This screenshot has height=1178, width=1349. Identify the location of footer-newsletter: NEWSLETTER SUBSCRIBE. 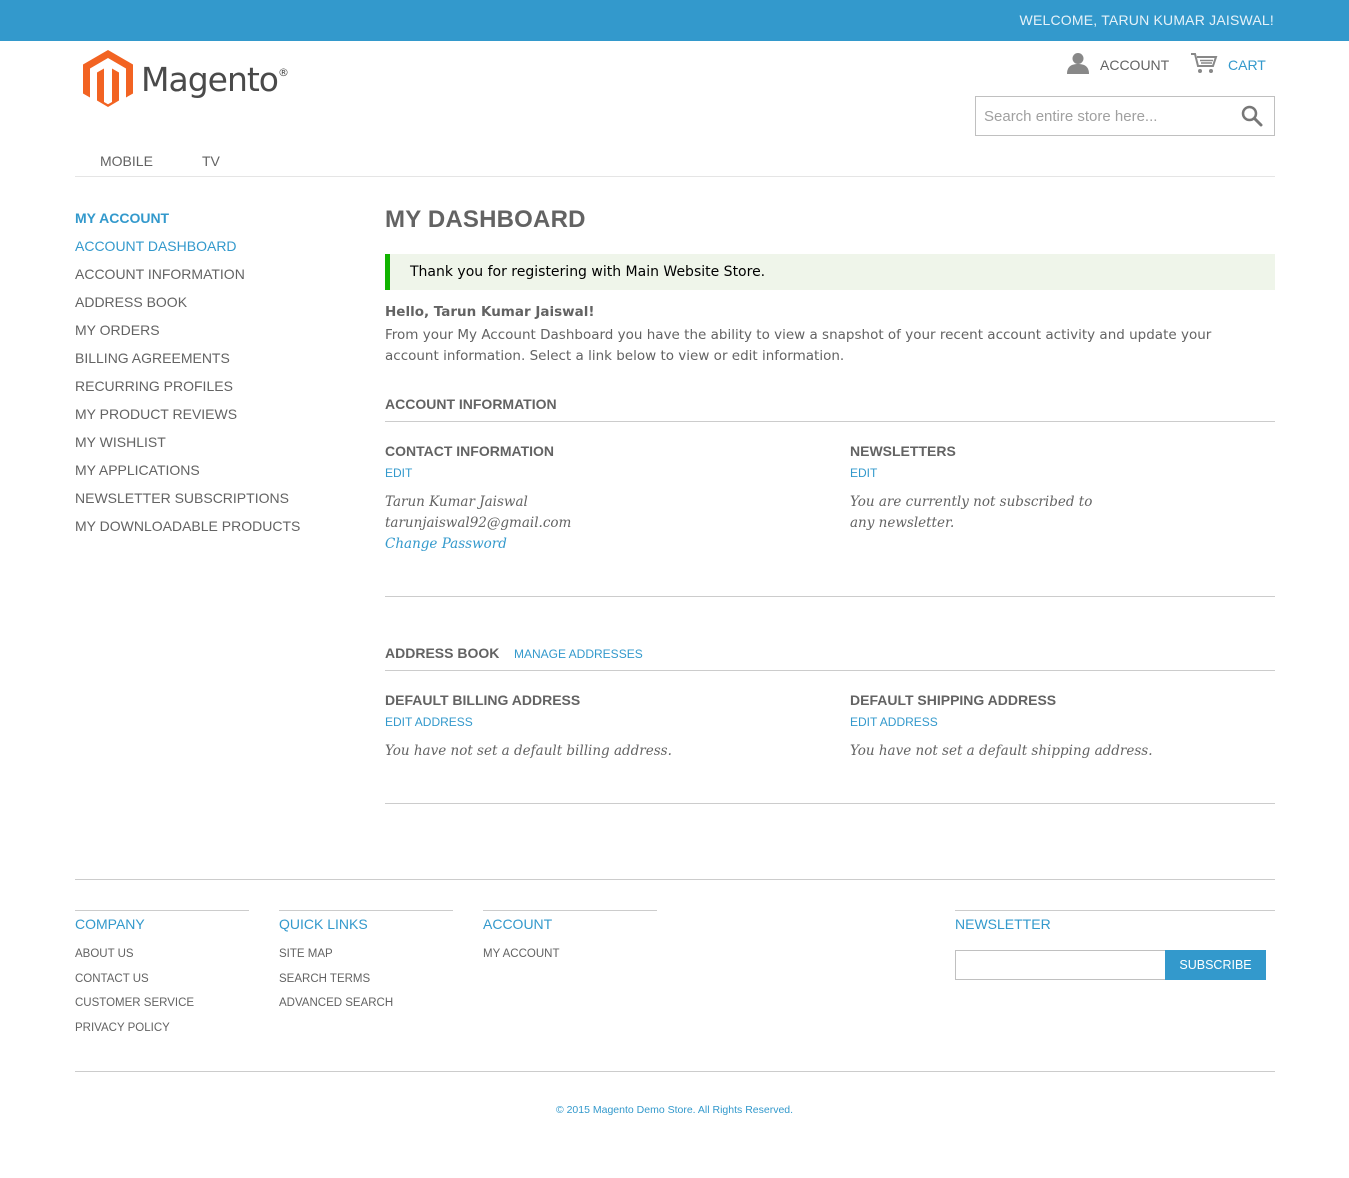
(1115, 945).